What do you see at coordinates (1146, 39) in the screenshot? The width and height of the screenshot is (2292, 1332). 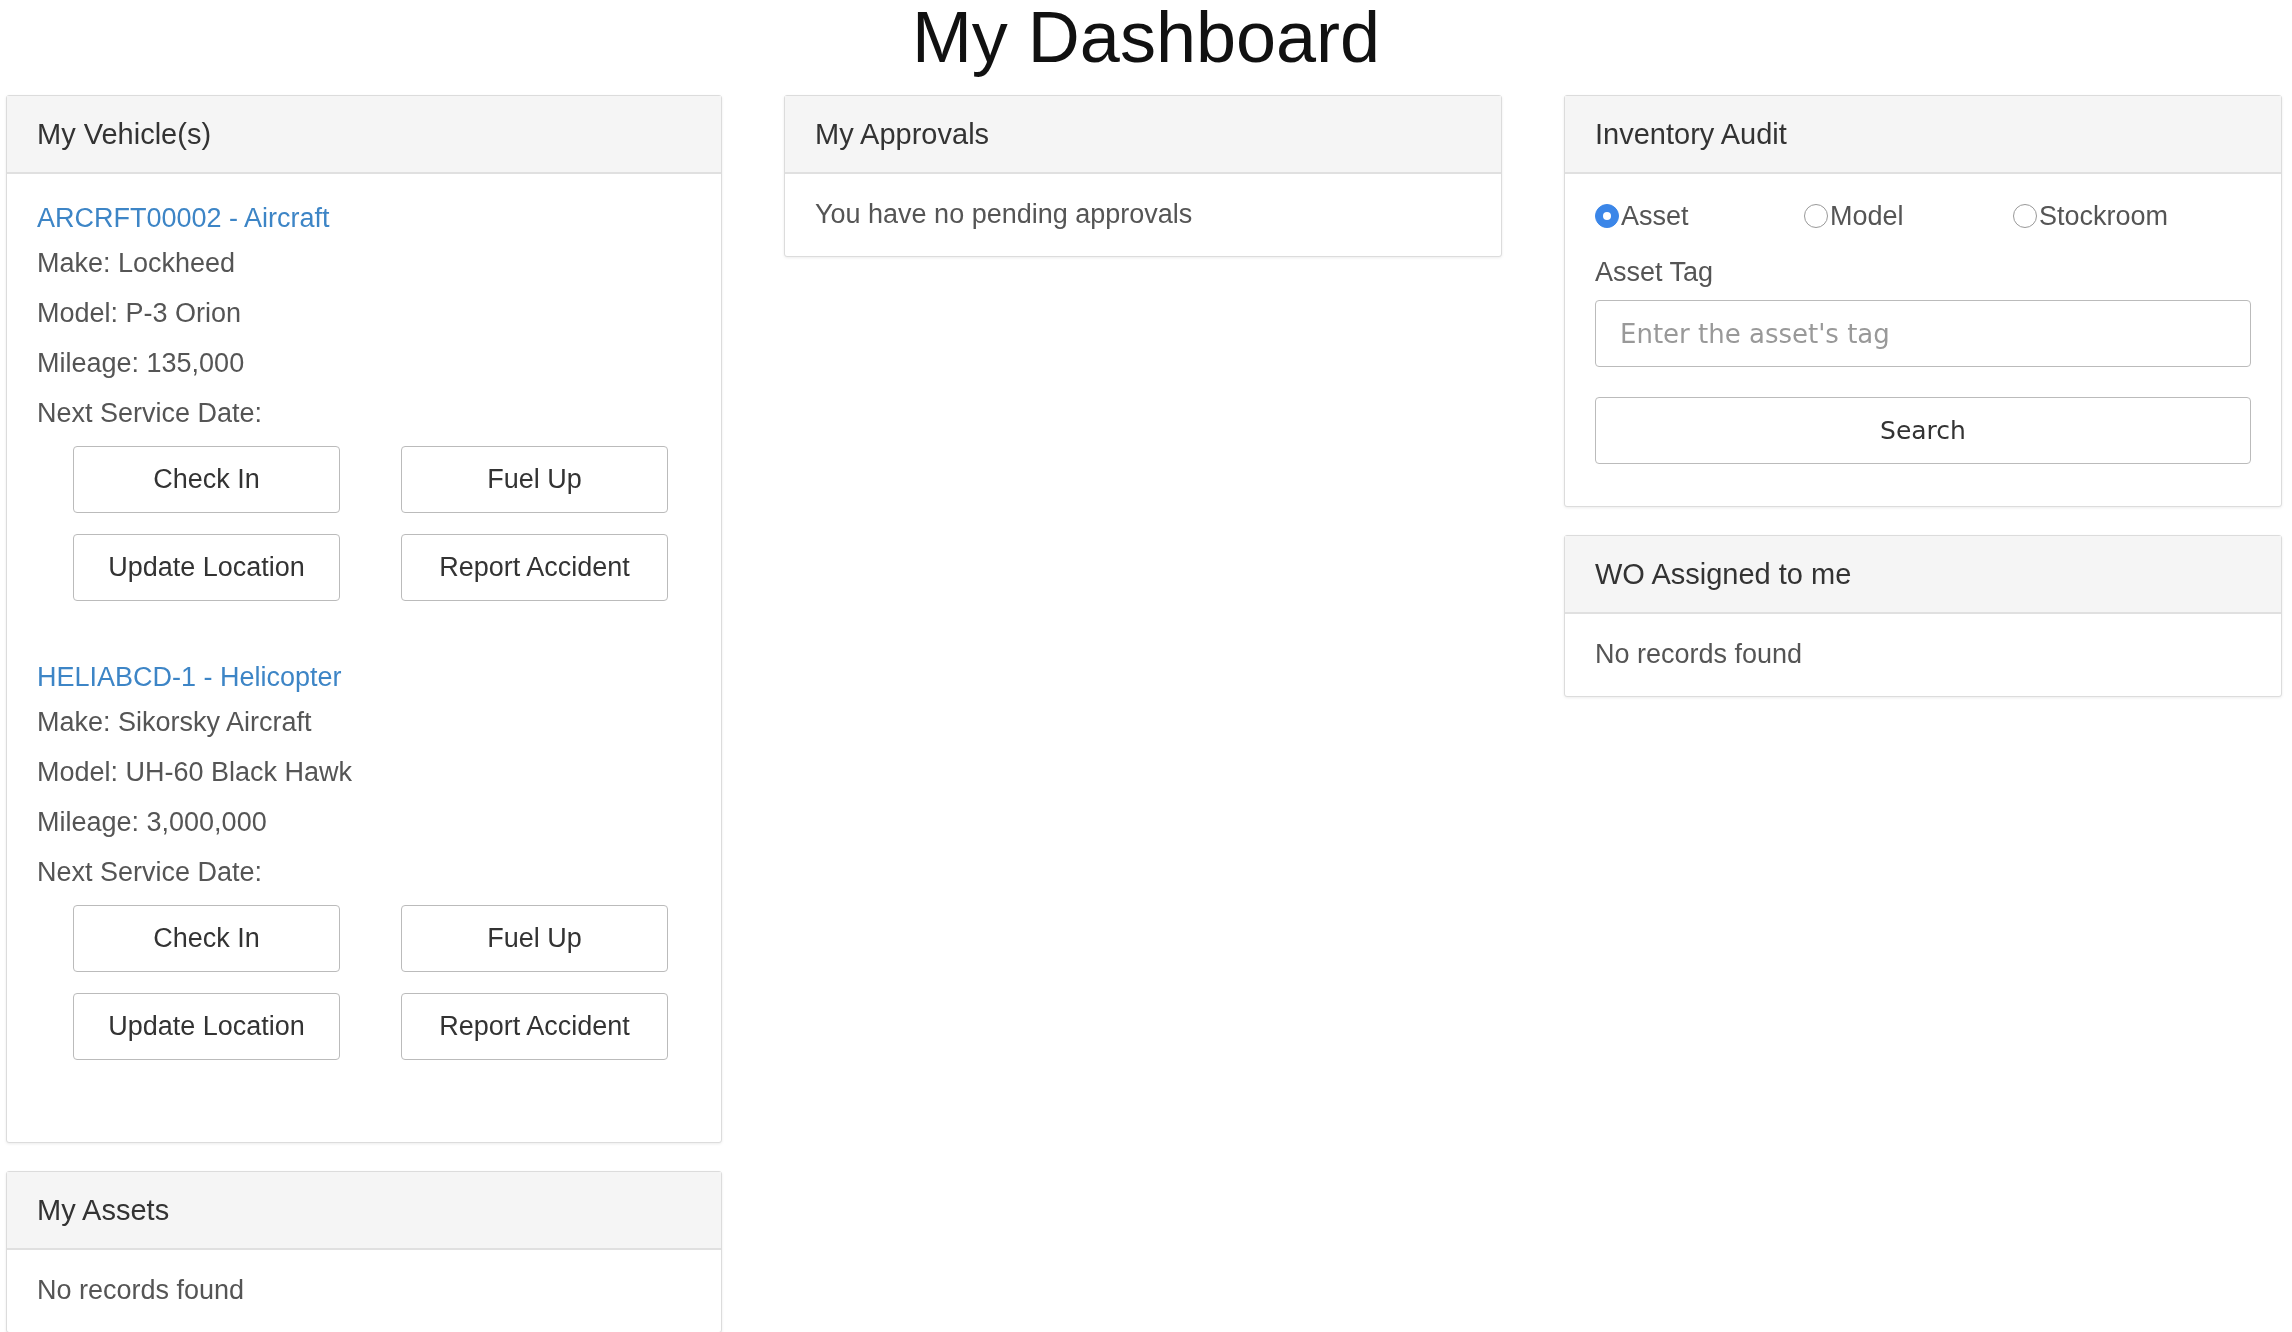 I see `page-title: My Dashboard` at bounding box center [1146, 39].